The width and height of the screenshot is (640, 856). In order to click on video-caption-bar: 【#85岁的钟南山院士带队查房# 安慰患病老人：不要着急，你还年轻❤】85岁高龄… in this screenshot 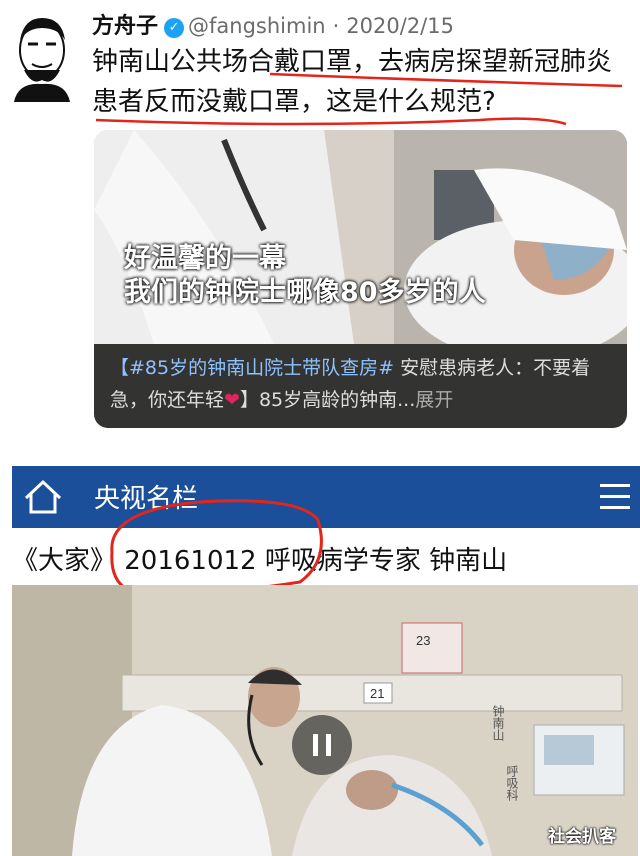, I will do `click(360, 386)`.